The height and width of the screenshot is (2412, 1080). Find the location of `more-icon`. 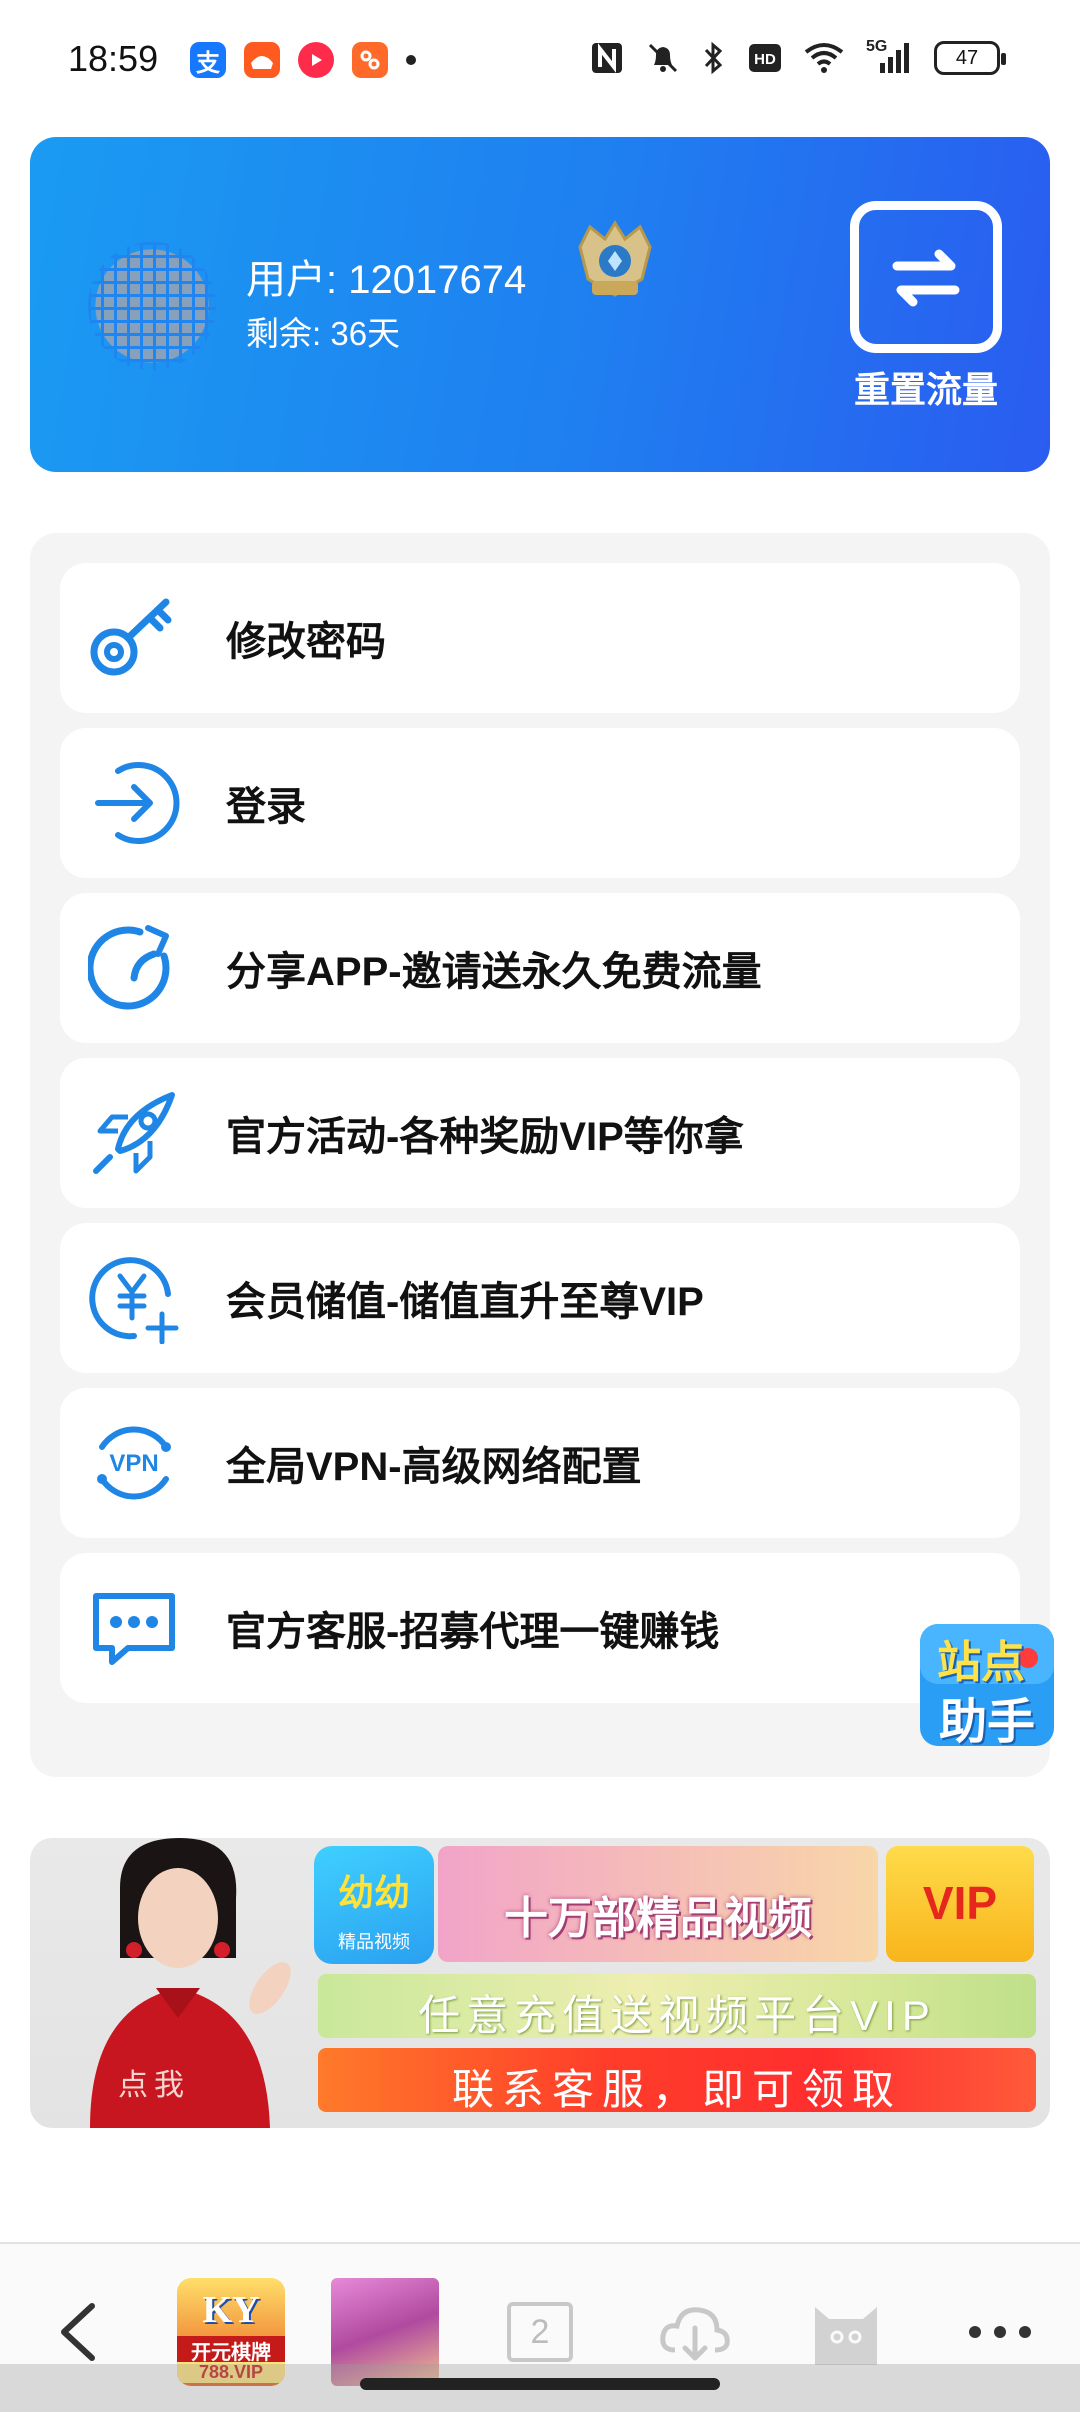

more-icon is located at coordinates (1000, 2332).